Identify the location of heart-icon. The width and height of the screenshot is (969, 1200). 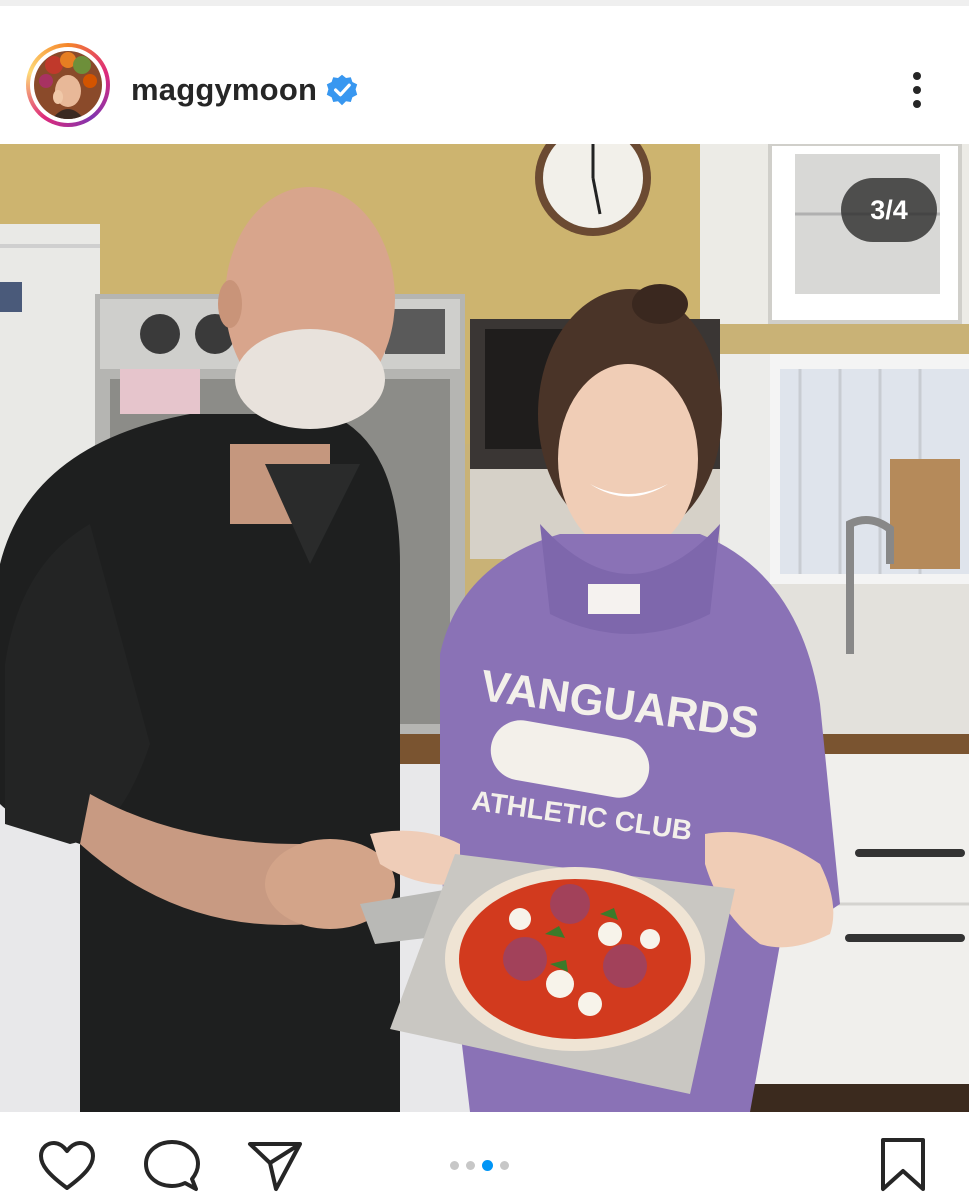
(67, 1166).